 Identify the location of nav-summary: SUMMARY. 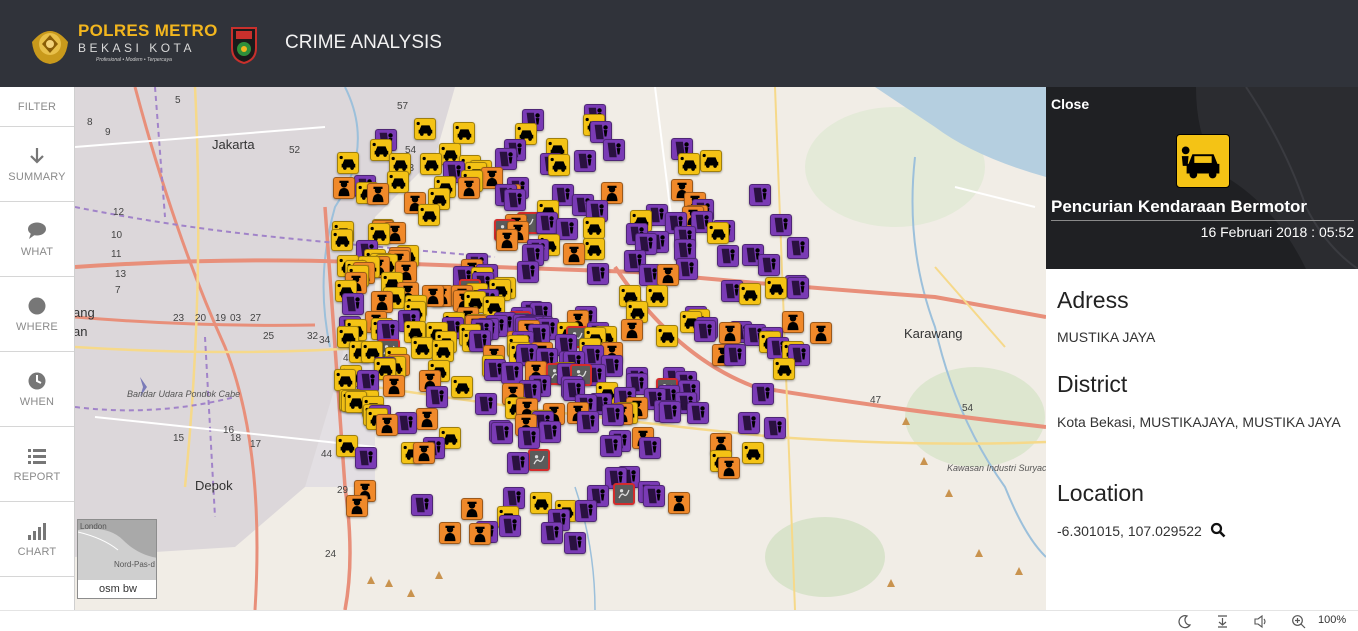
(37, 164).